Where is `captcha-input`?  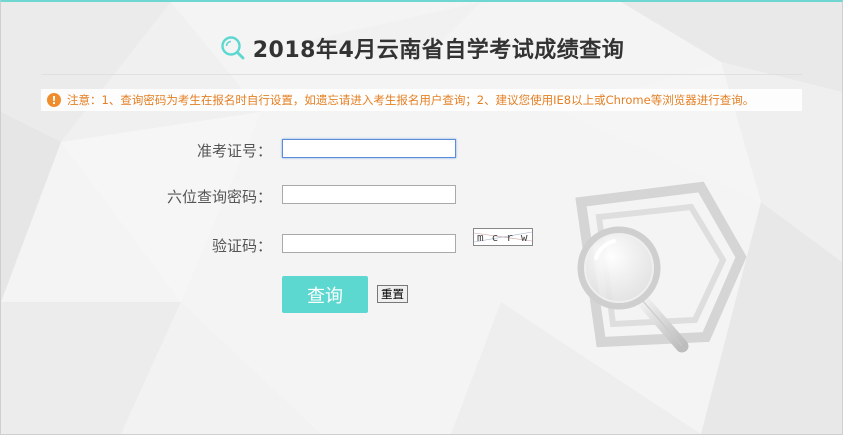 captcha-input is located at coordinates (369, 243).